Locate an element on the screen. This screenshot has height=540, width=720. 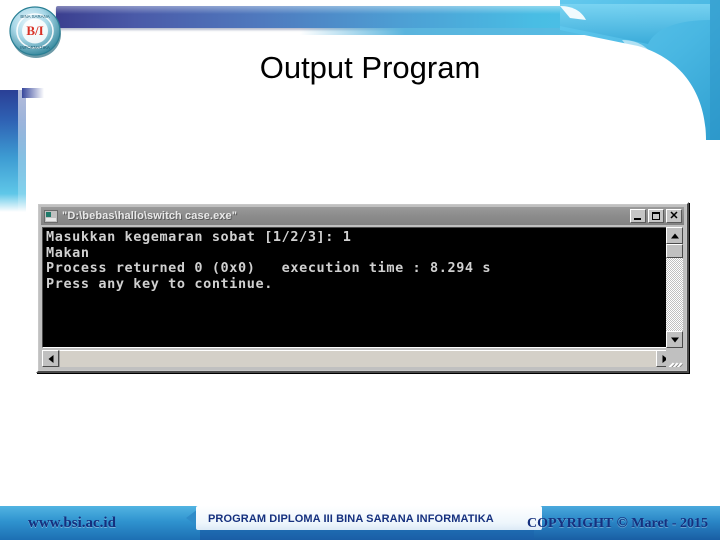
footer-copyright: COPYRIGHT © Maret - 2015 is located at coordinates (617, 523).